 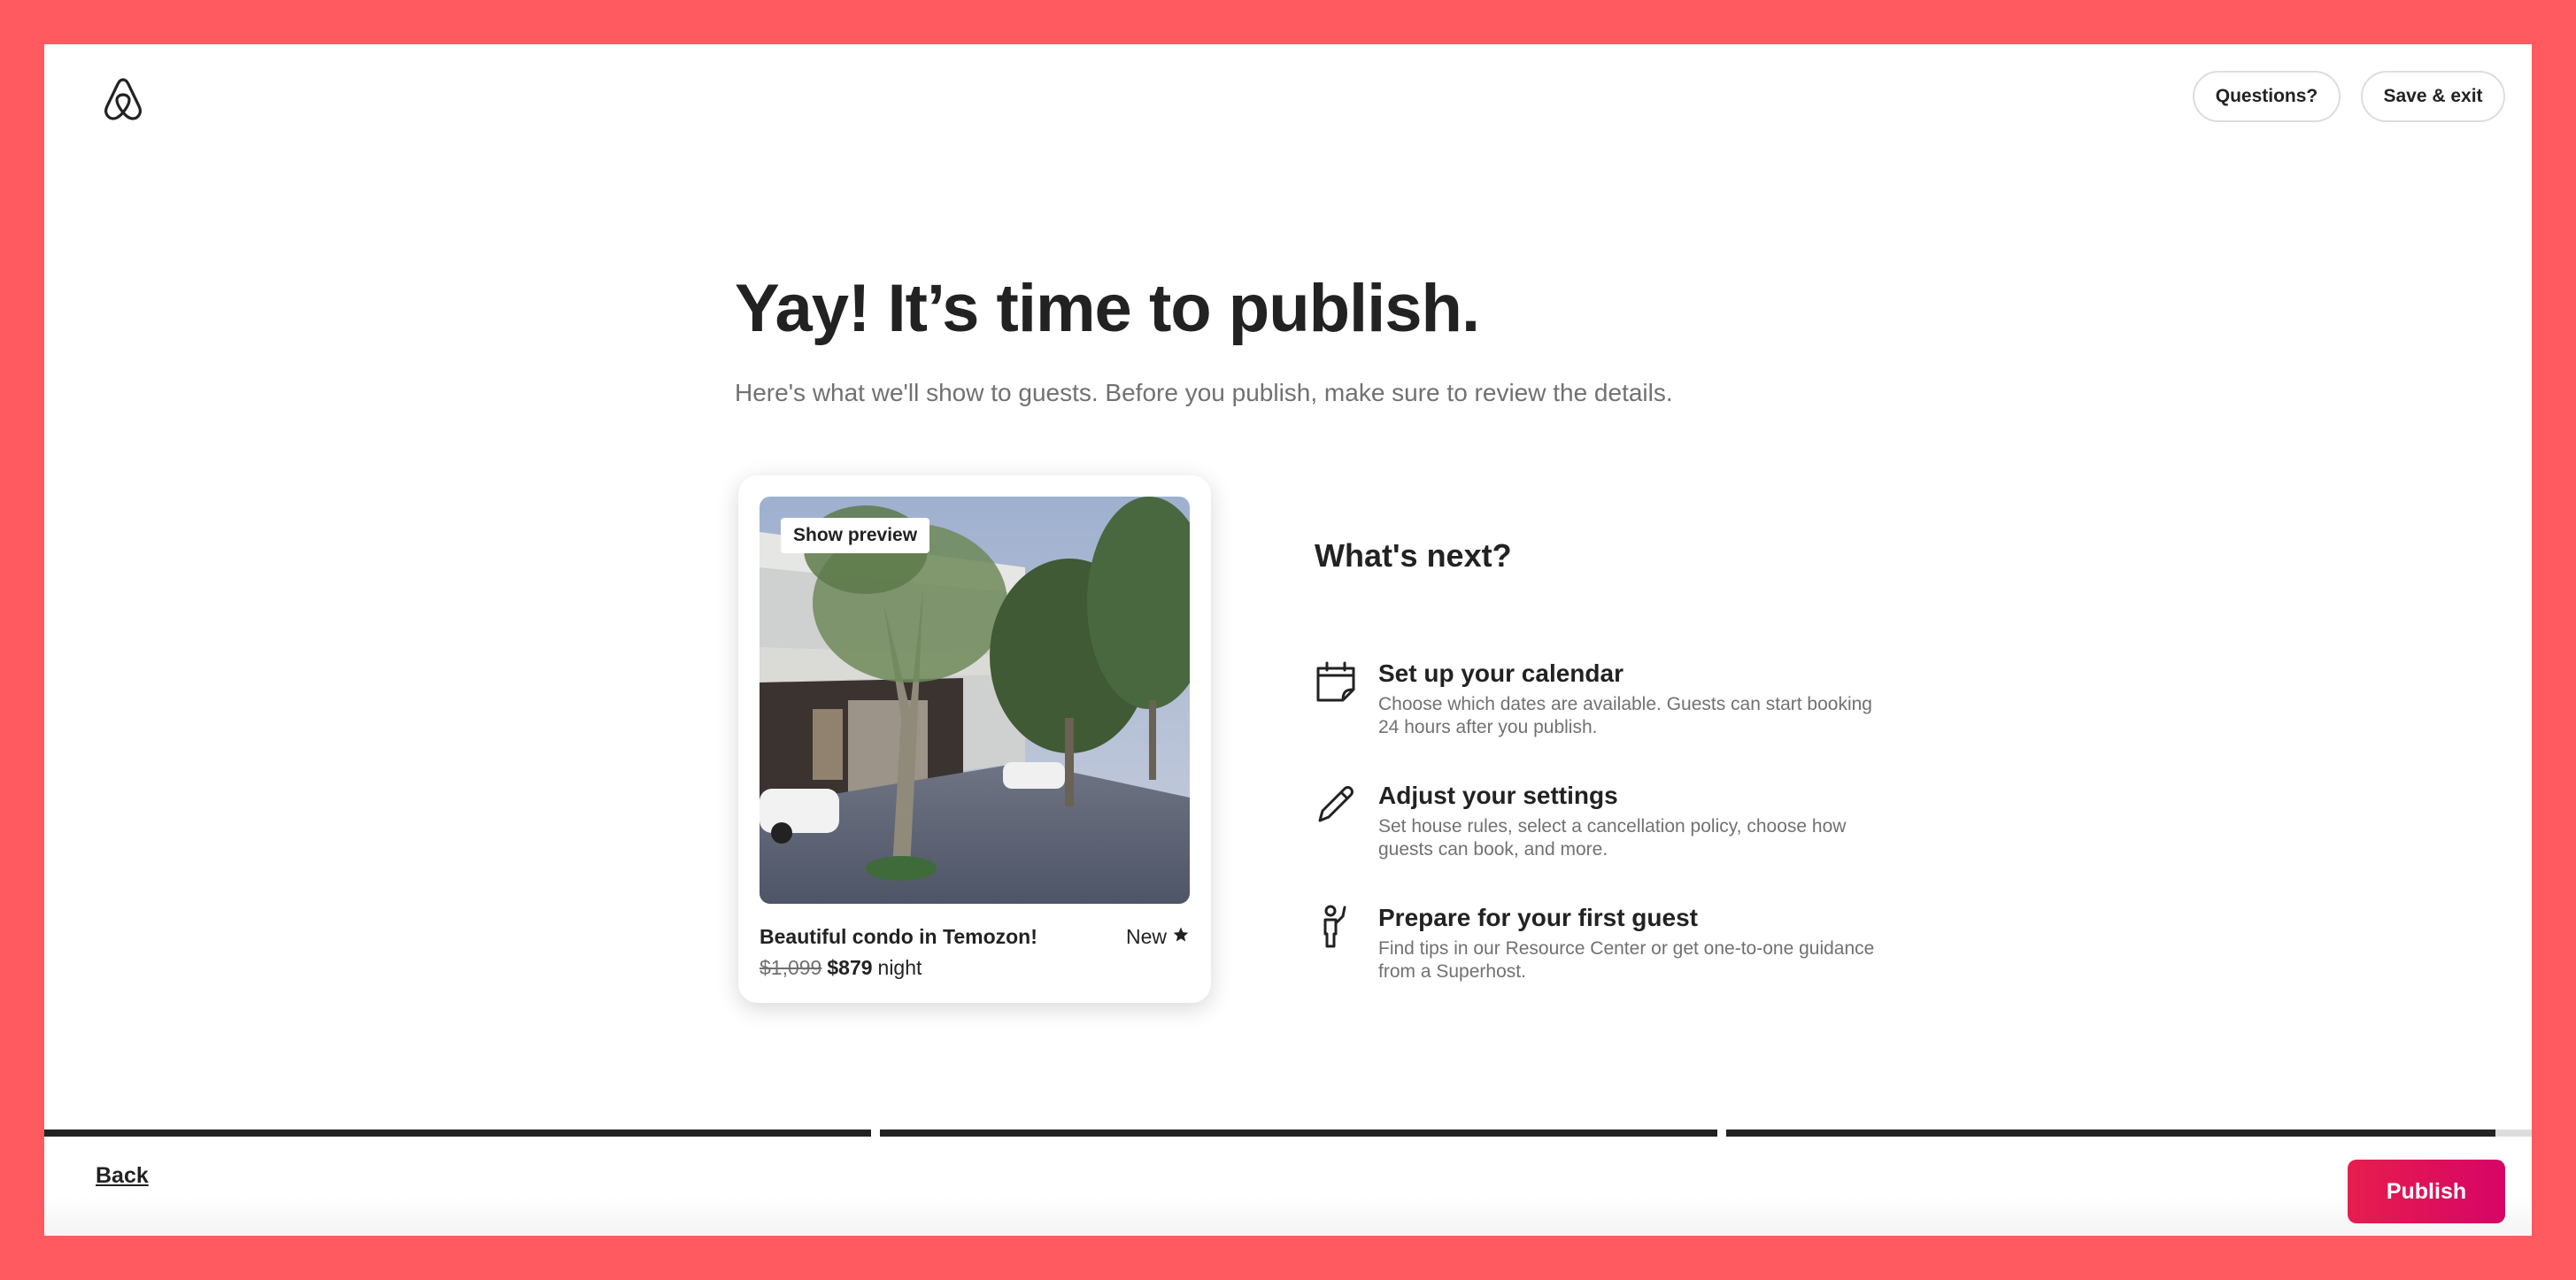 I want to click on step-title: Prepare for your first guest, so click(x=1538, y=917).